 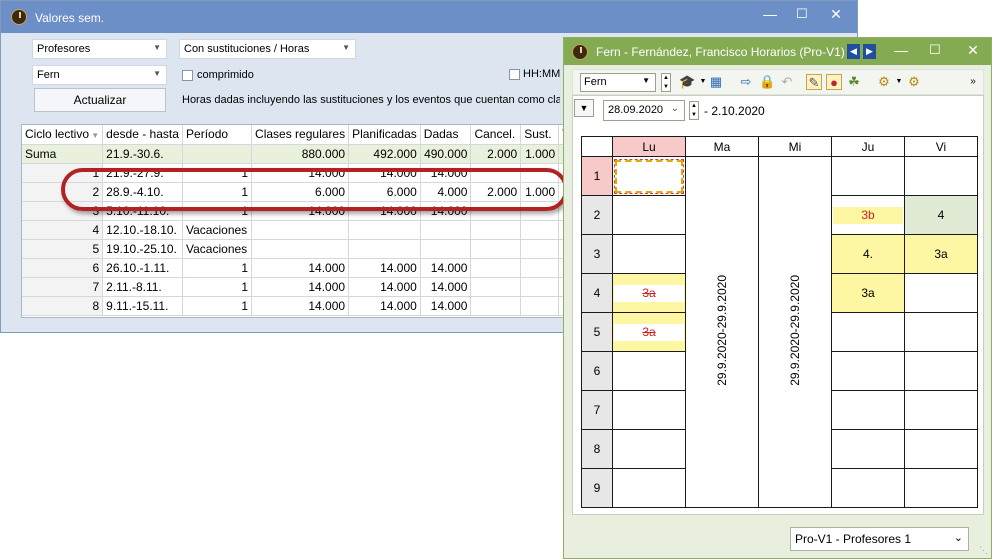 What do you see at coordinates (63, 135) in the screenshot?
I see `column-header: Ciclo lectivo ▼` at bounding box center [63, 135].